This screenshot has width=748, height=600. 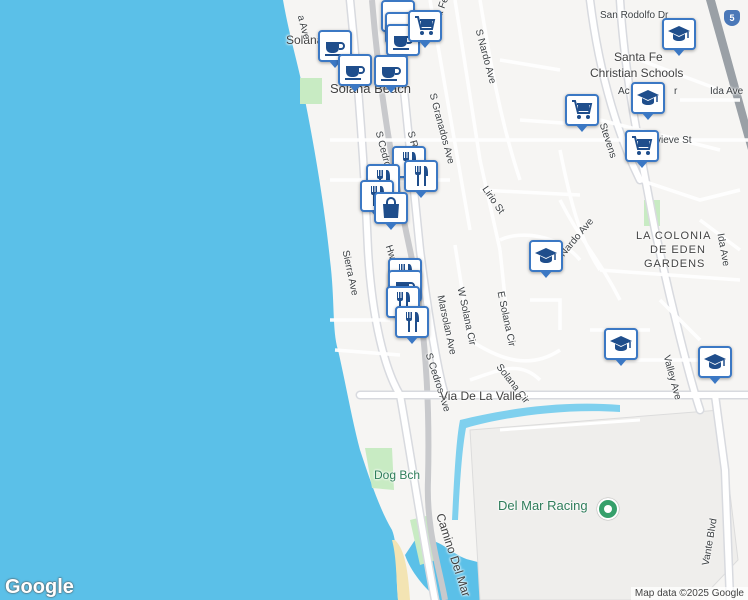 I want to click on interstate-5-shield: 5, so click(x=732, y=18).